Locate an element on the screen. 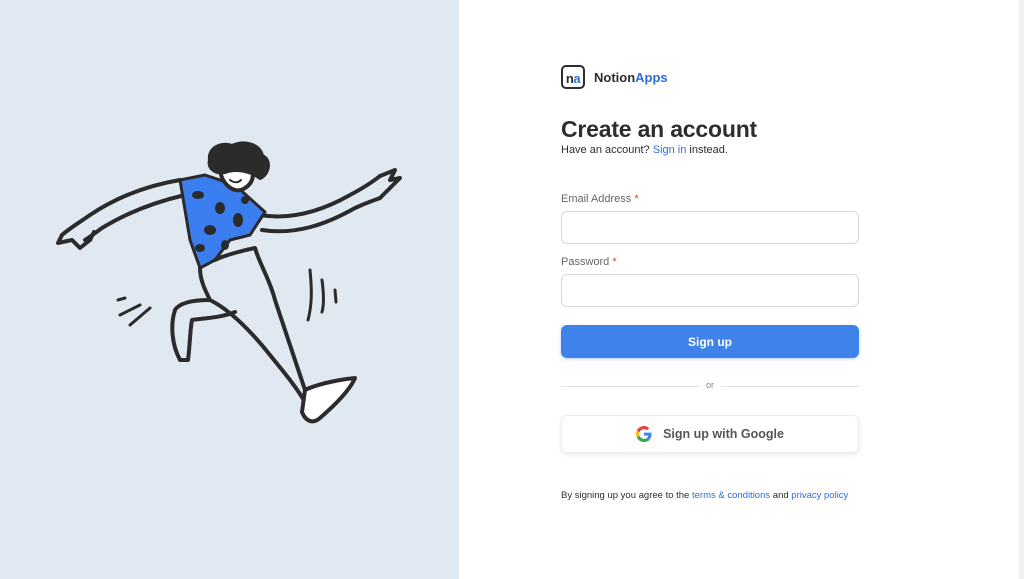 The height and width of the screenshot is (579, 1024). page-scrollbar is located at coordinates (1021, 289).